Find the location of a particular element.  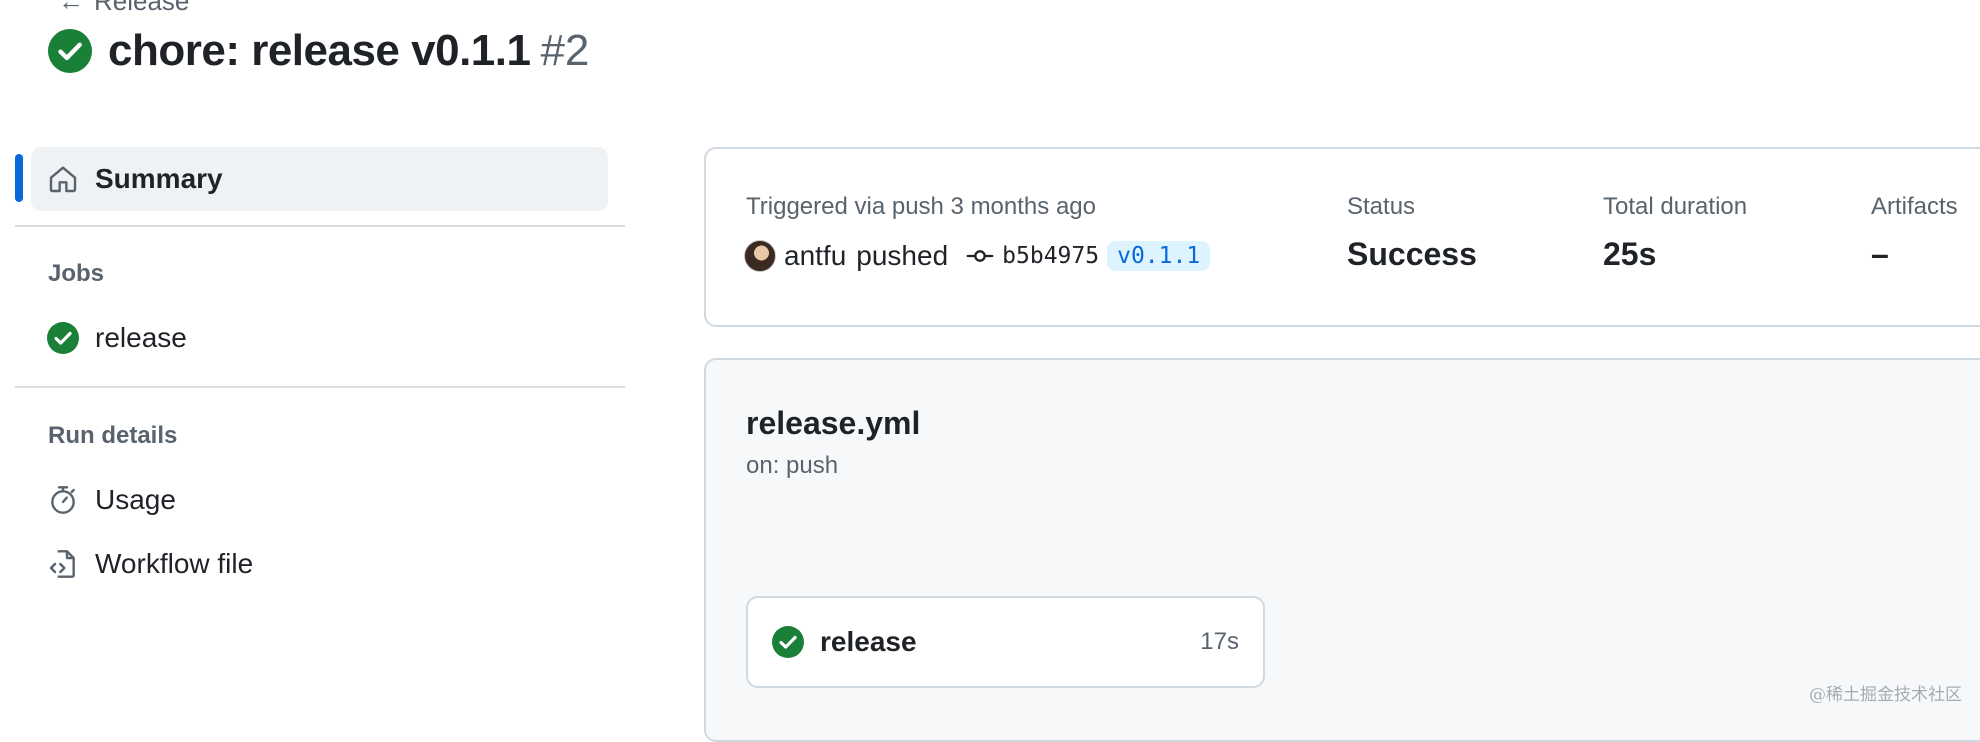

status-value: Success is located at coordinates (1412, 254).